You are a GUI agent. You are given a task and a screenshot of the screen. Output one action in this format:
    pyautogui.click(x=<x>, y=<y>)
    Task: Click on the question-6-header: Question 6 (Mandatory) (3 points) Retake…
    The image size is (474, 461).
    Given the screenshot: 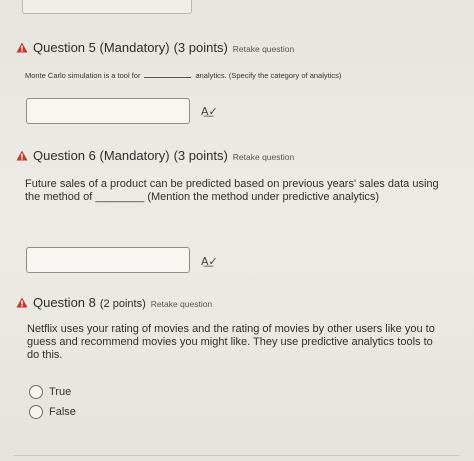 What is the action you would take?
    pyautogui.click(x=155, y=155)
    